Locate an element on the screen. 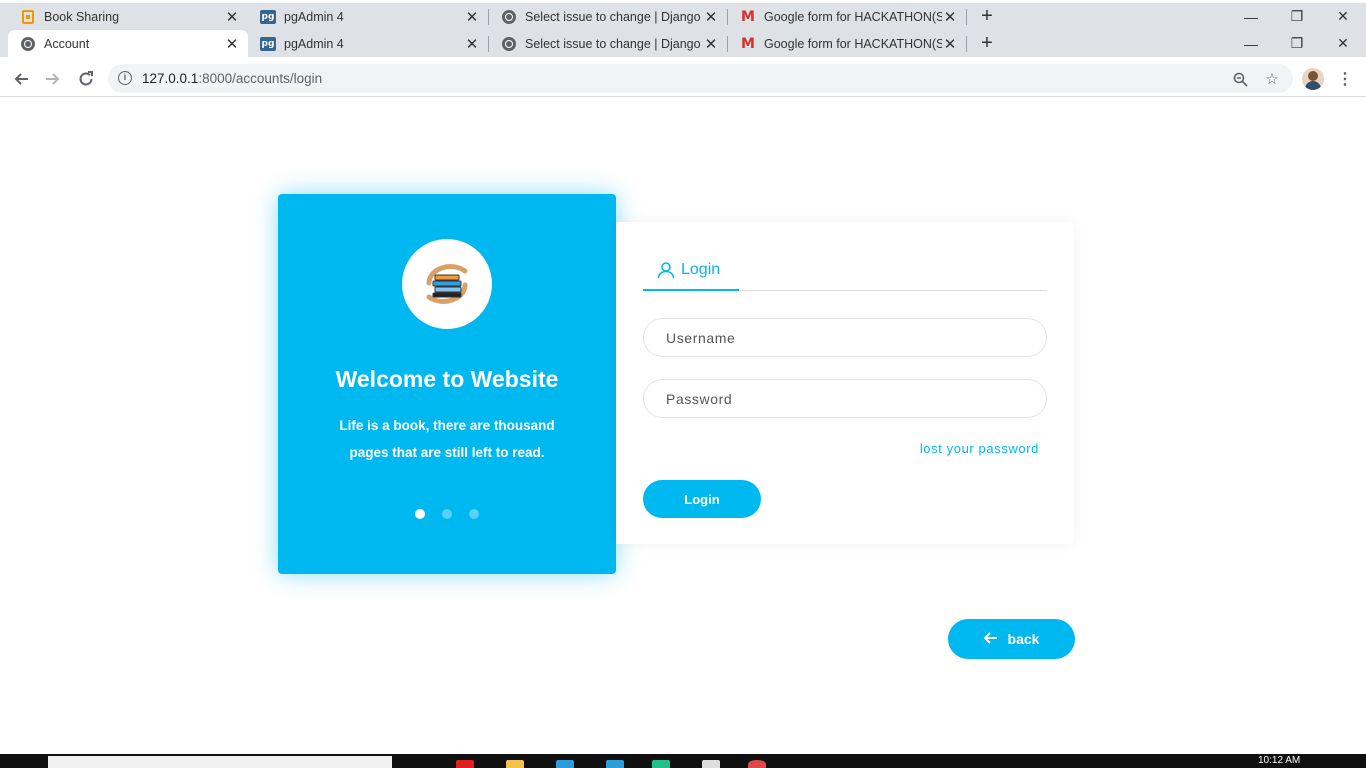 This screenshot has height=768, width=1366. tab-title: Account is located at coordinates (67, 43).